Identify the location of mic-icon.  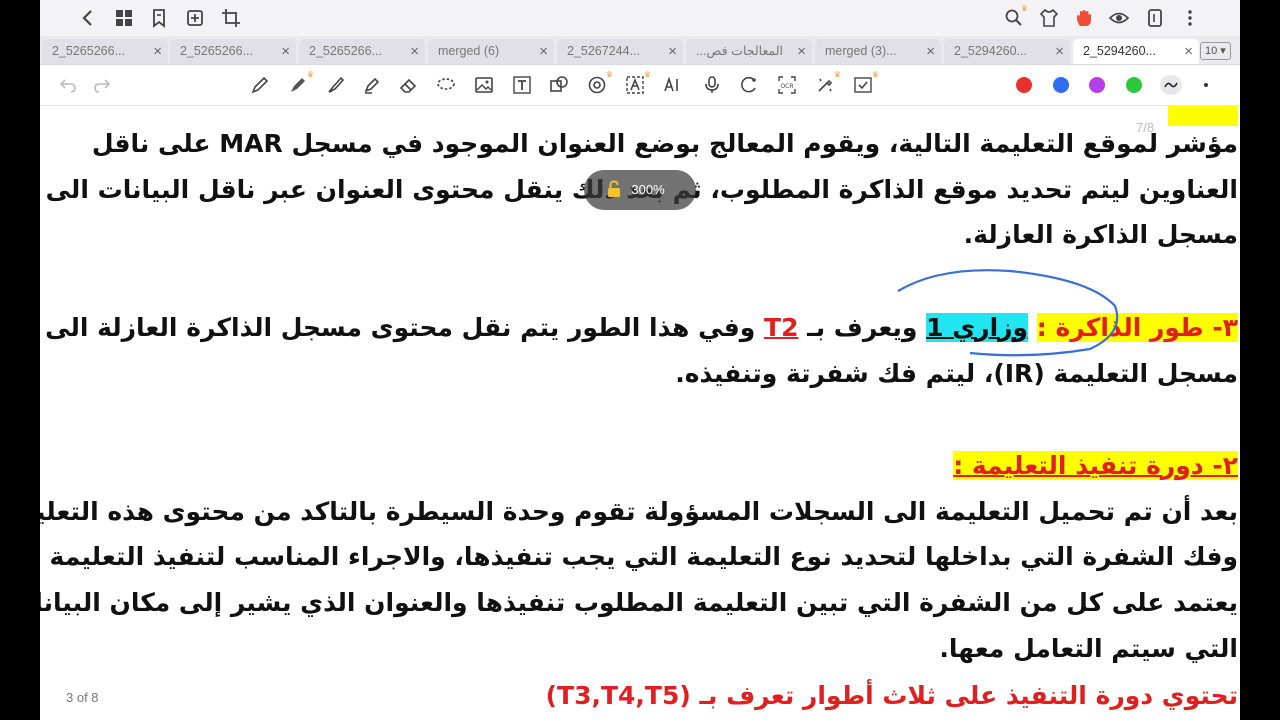
(712, 85).